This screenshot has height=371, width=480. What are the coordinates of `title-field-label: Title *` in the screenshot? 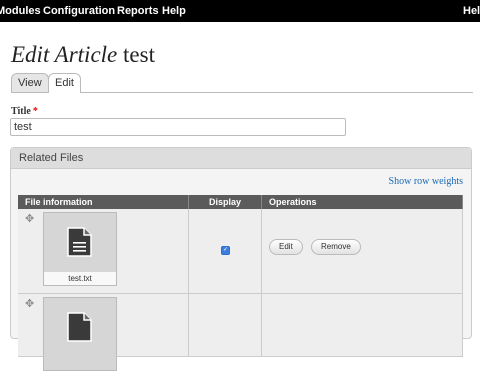 It's located at (24, 111).